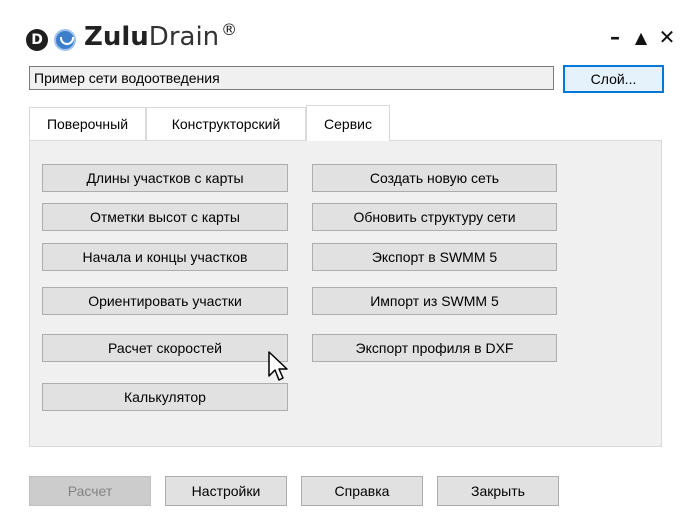 The height and width of the screenshot is (515, 687). What do you see at coordinates (87, 123) in the screenshot?
I see `tab-verification: Поверочный` at bounding box center [87, 123].